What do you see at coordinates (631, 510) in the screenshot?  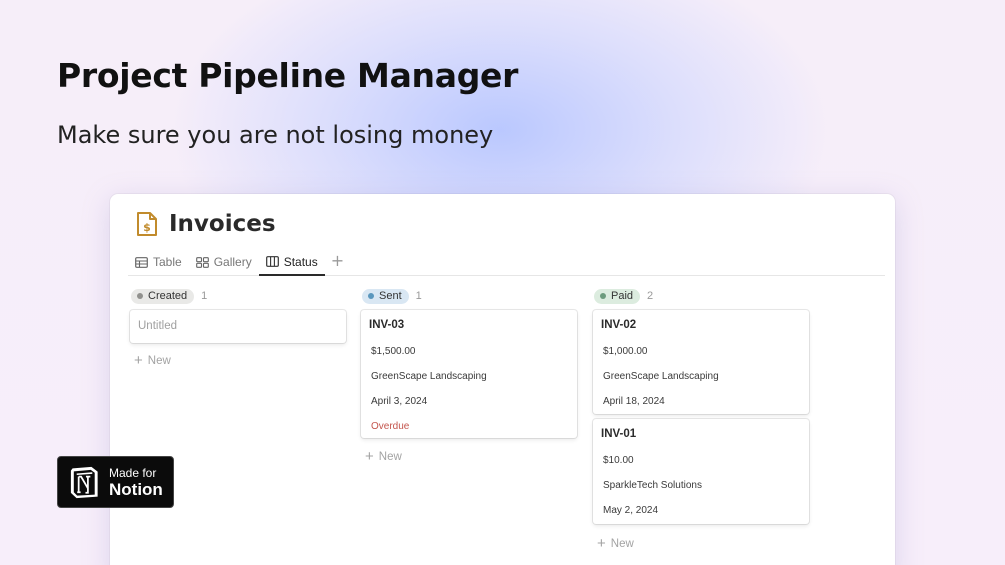 I see `card-date: May 2, 2024` at bounding box center [631, 510].